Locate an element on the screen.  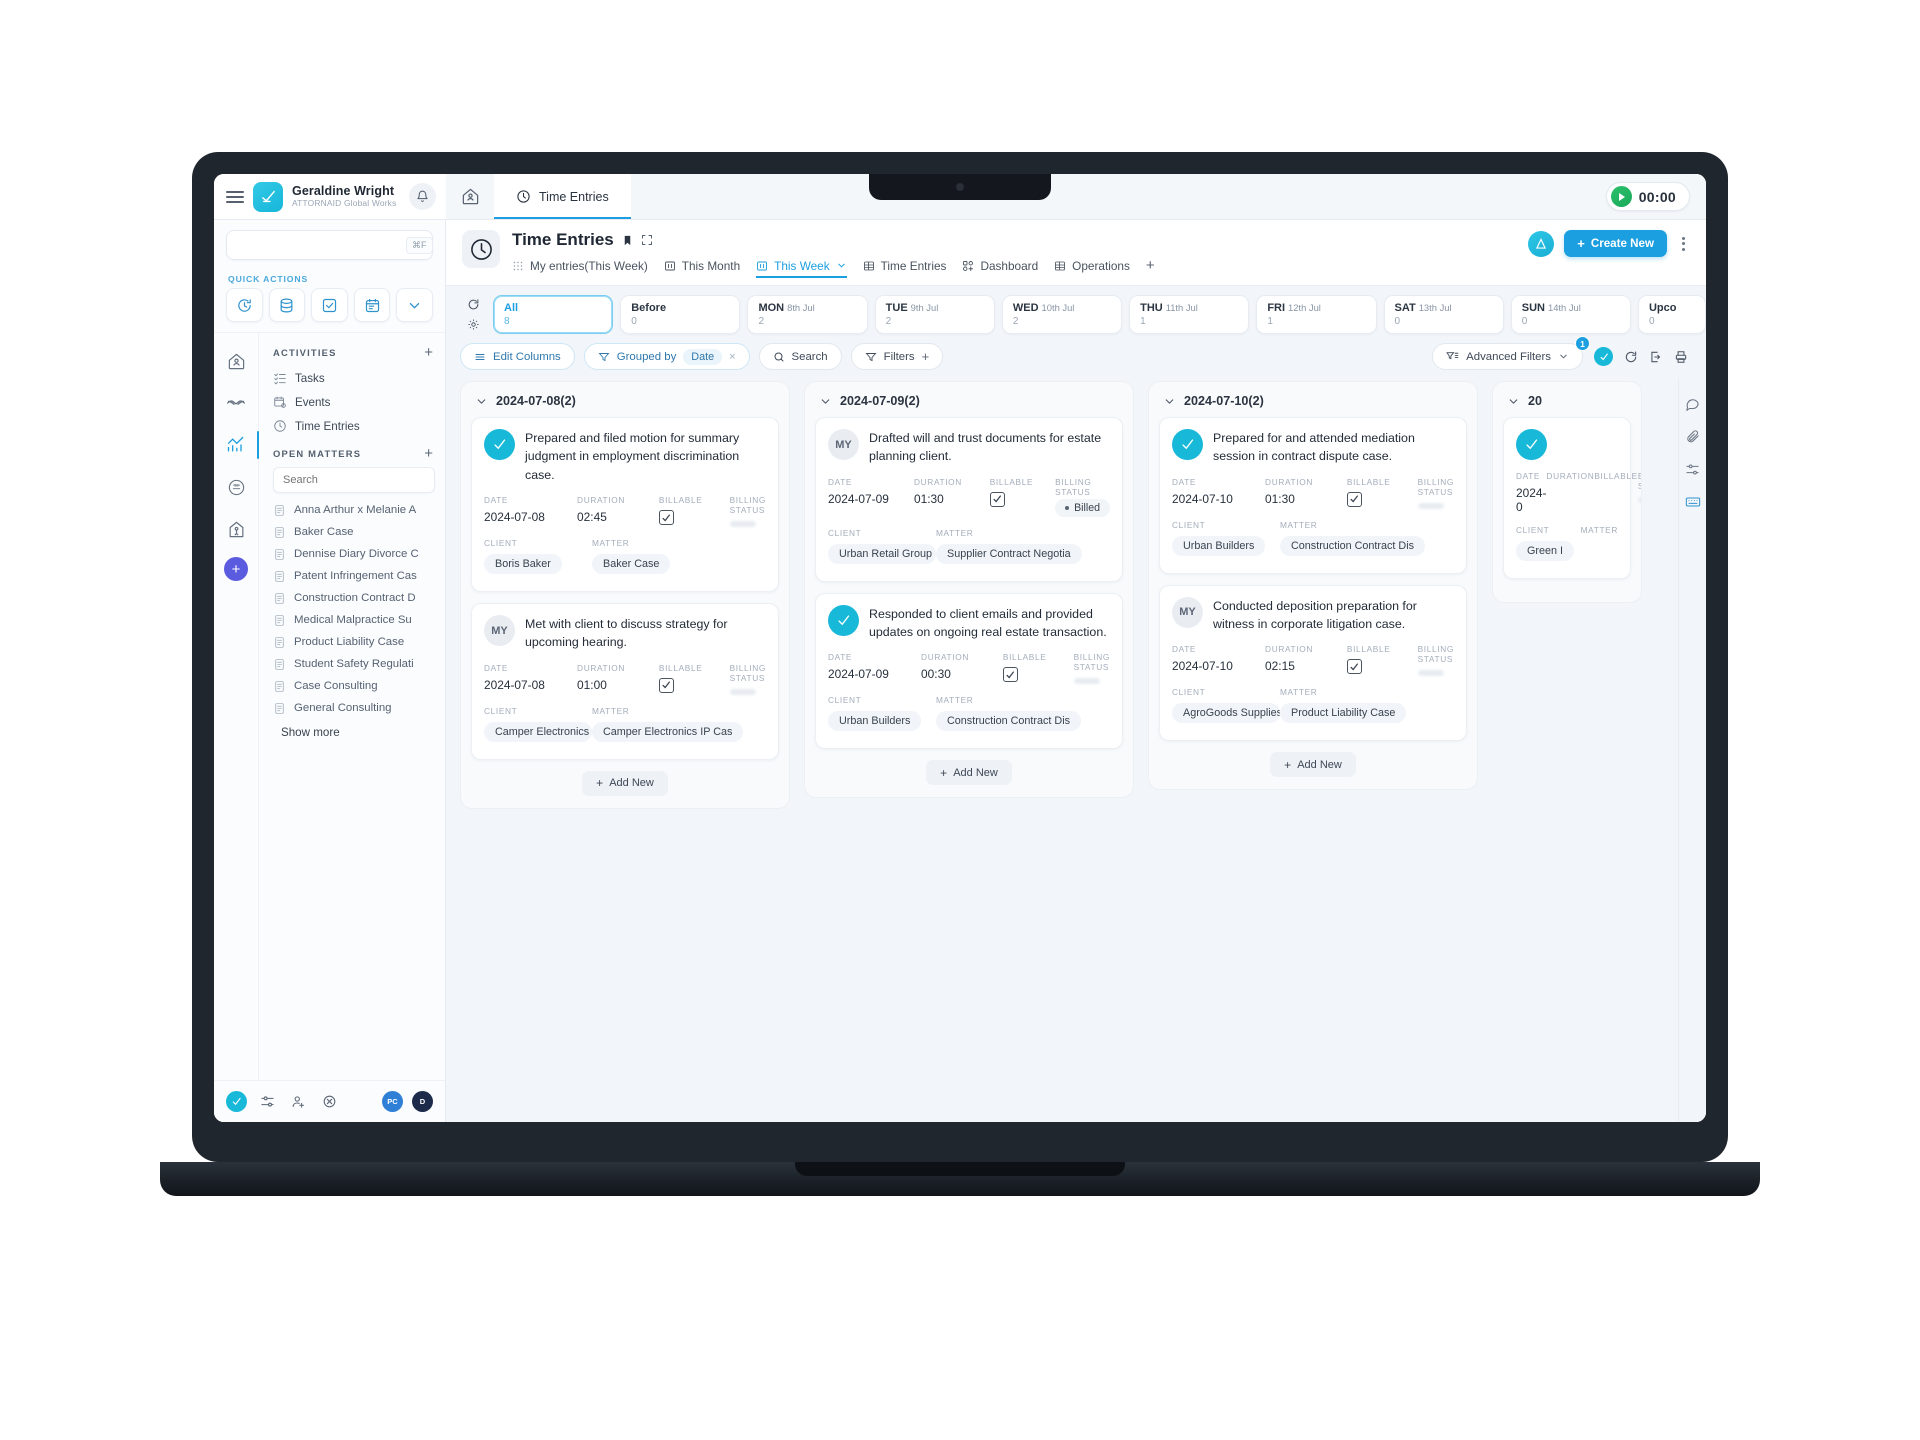
date-chip-sun: SUN 14th Jul 0 is located at coordinates (1570, 314).